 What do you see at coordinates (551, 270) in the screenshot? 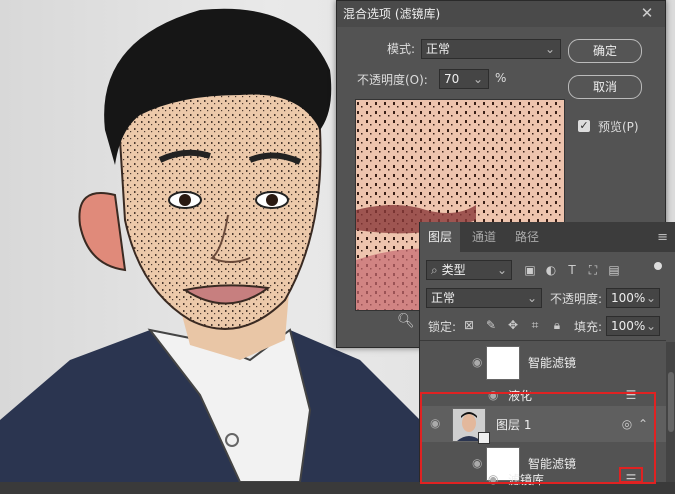
I see `adjustment-filter-icon: ◐` at bounding box center [551, 270].